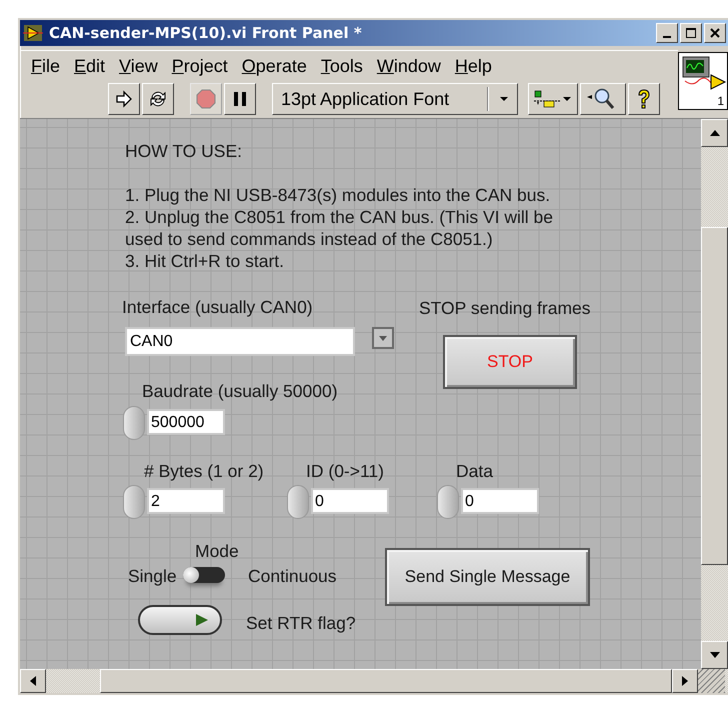 The image size is (728, 703). I want to click on close-icon, so click(715, 33).